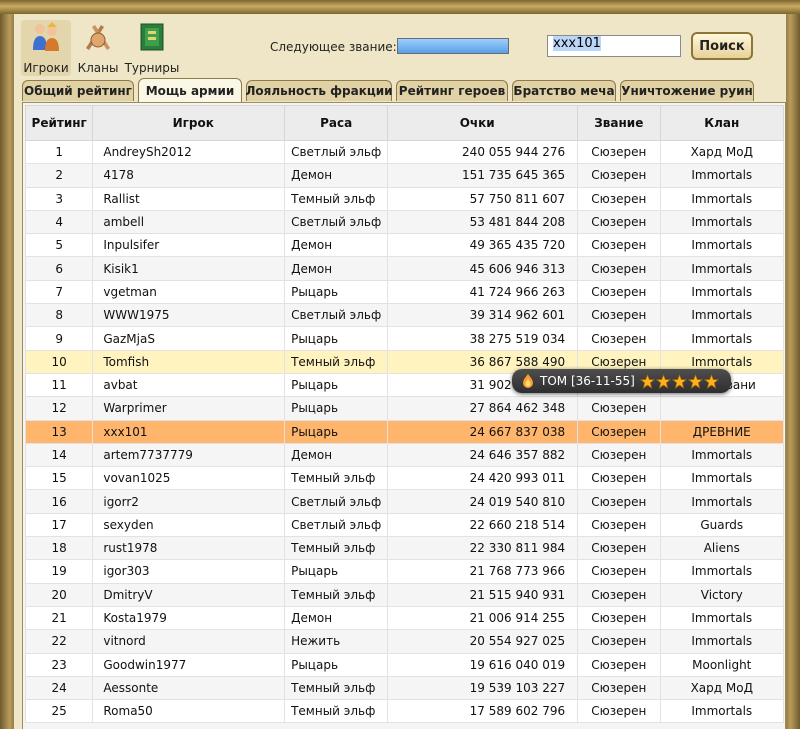 This screenshot has height=729, width=800. What do you see at coordinates (319, 90) in the screenshot?
I see `tab-faction-loyalty: Лояльность фракции` at bounding box center [319, 90].